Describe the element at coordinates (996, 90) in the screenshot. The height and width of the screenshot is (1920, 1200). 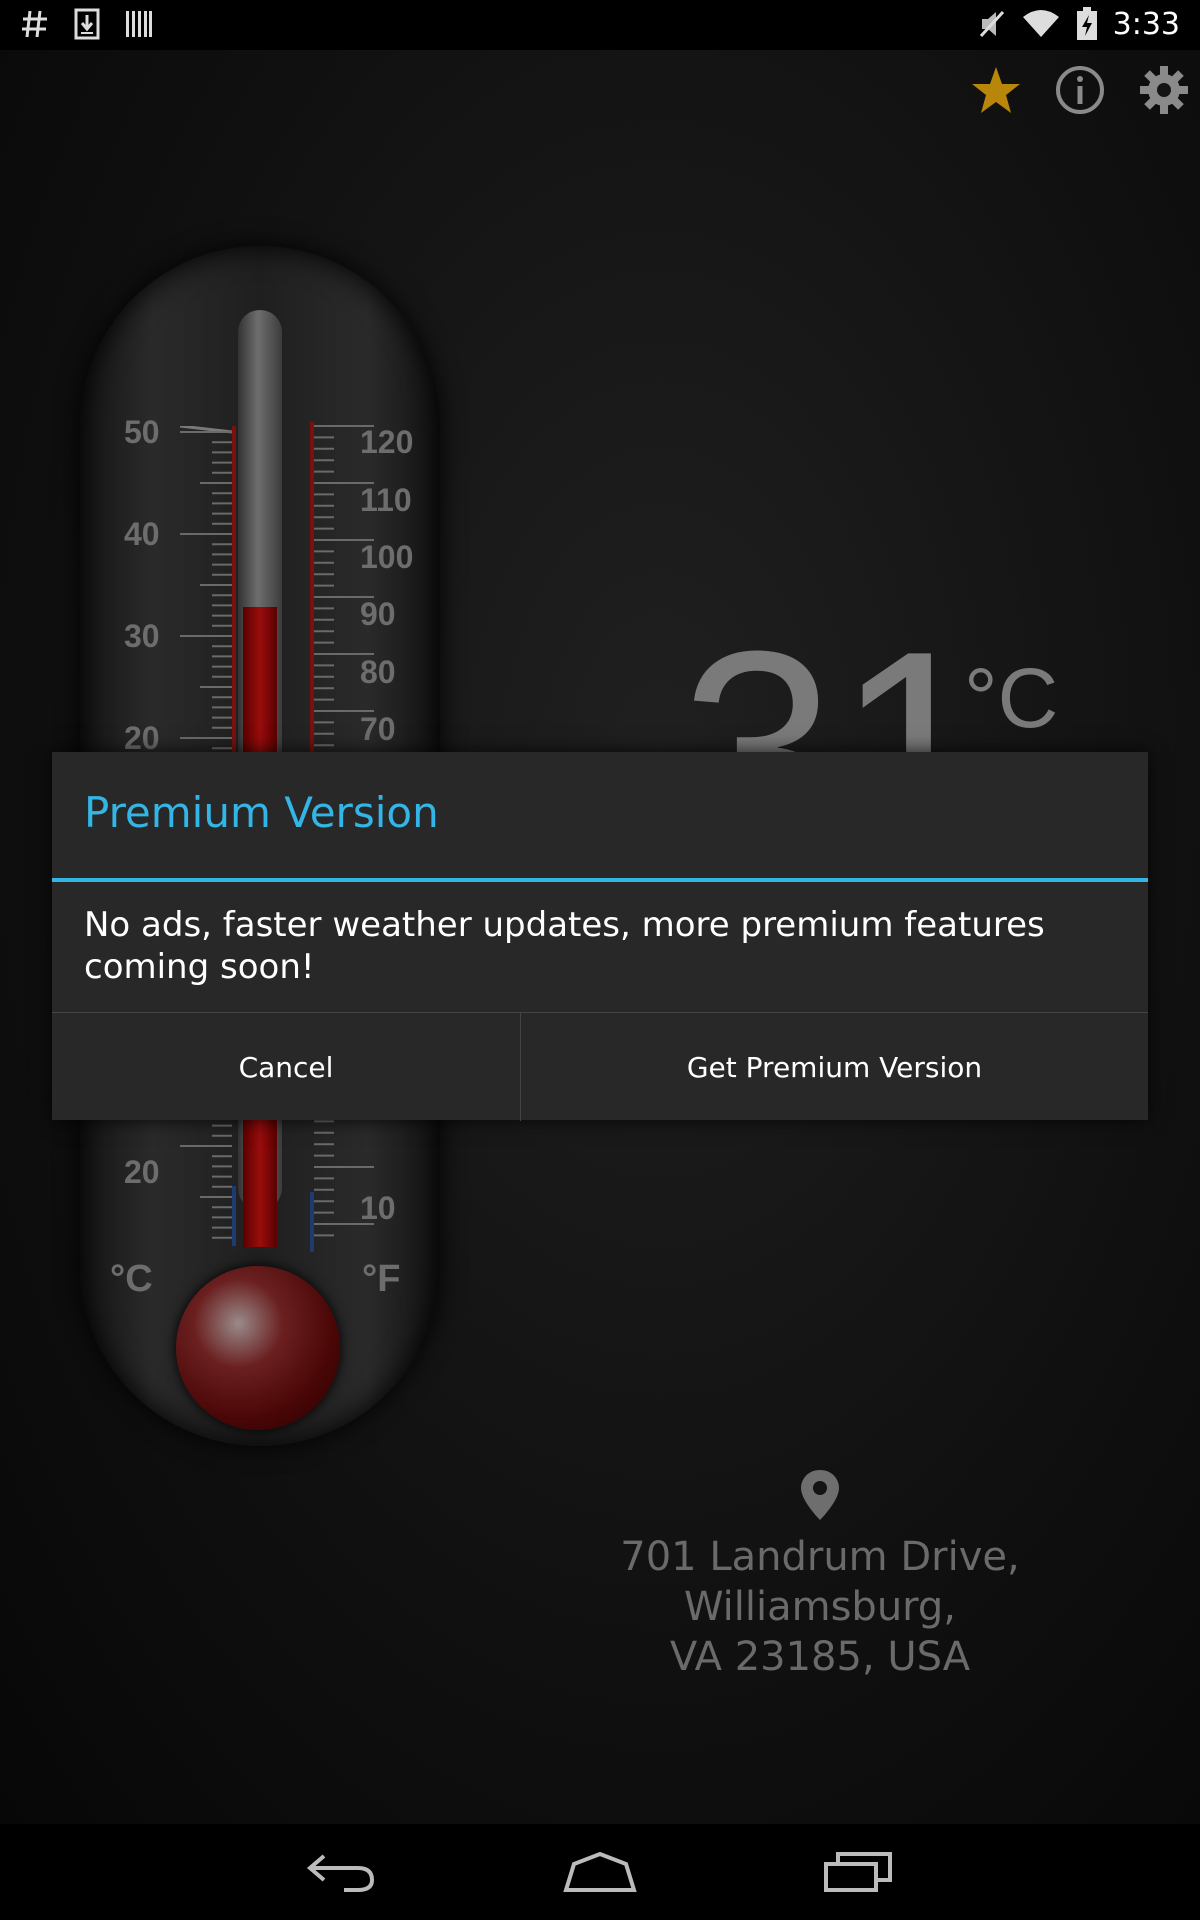
I see `star-icon` at that location.